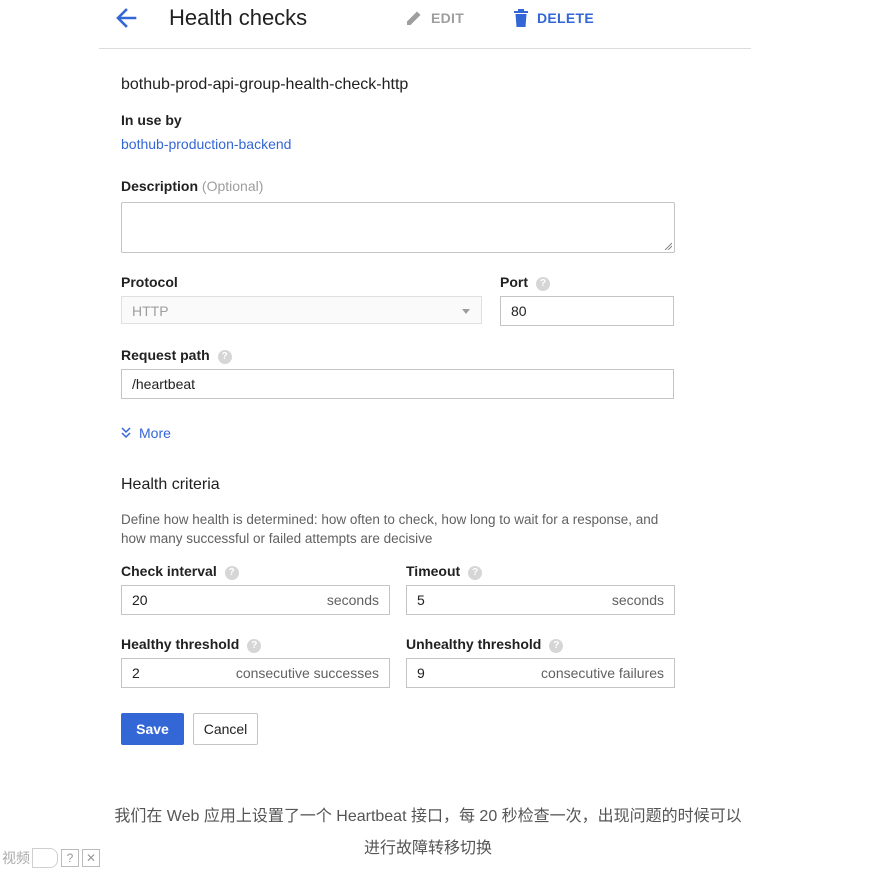  What do you see at coordinates (514, 282) in the screenshot?
I see `port-label-text: Port` at bounding box center [514, 282].